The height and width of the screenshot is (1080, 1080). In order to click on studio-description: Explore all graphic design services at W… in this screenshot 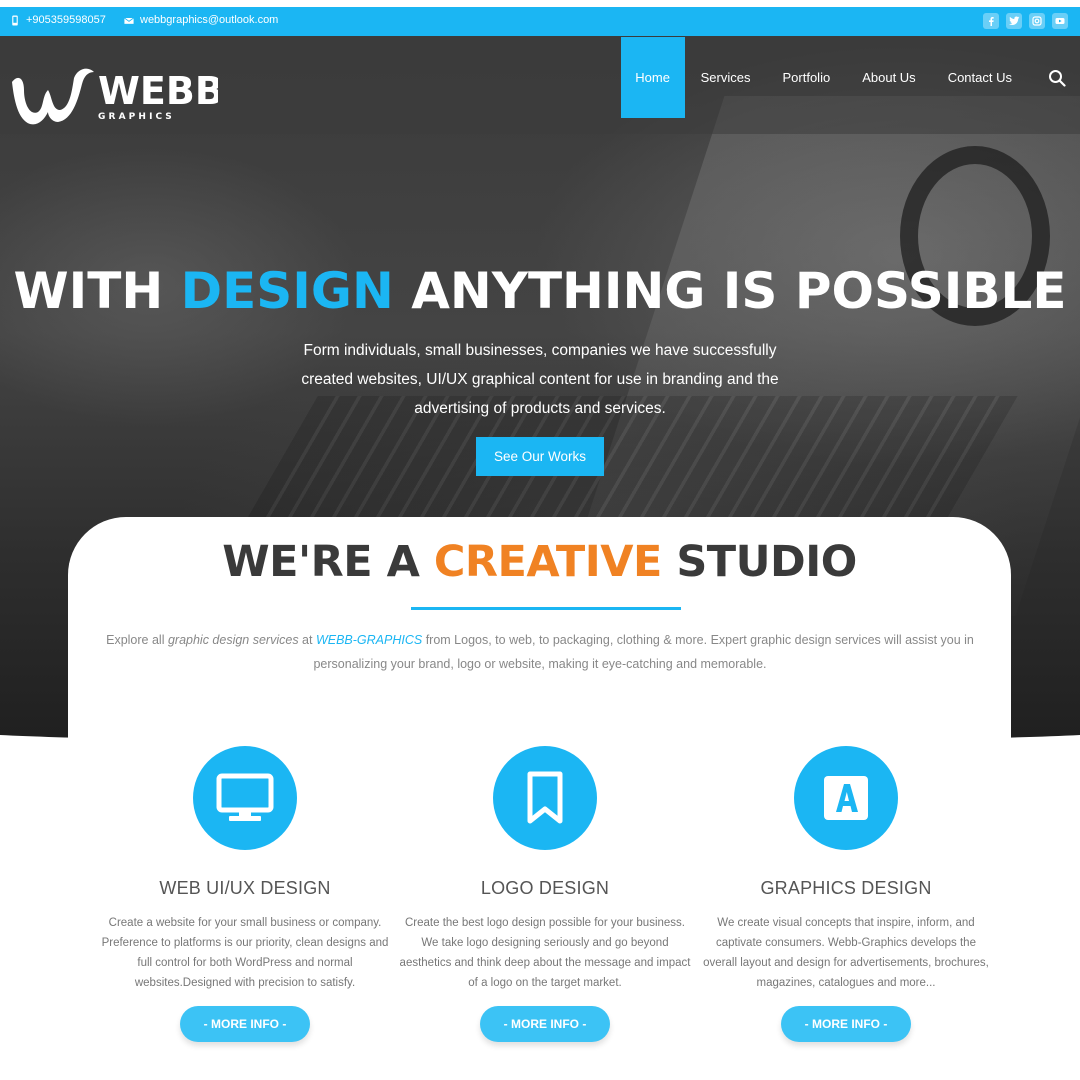, I will do `click(540, 652)`.